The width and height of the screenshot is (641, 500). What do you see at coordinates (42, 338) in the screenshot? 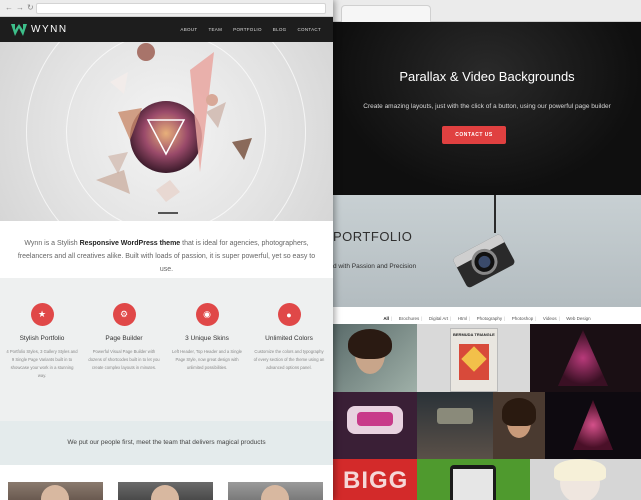
I see `feature-title: Stylish Portfolio` at bounding box center [42, 338].